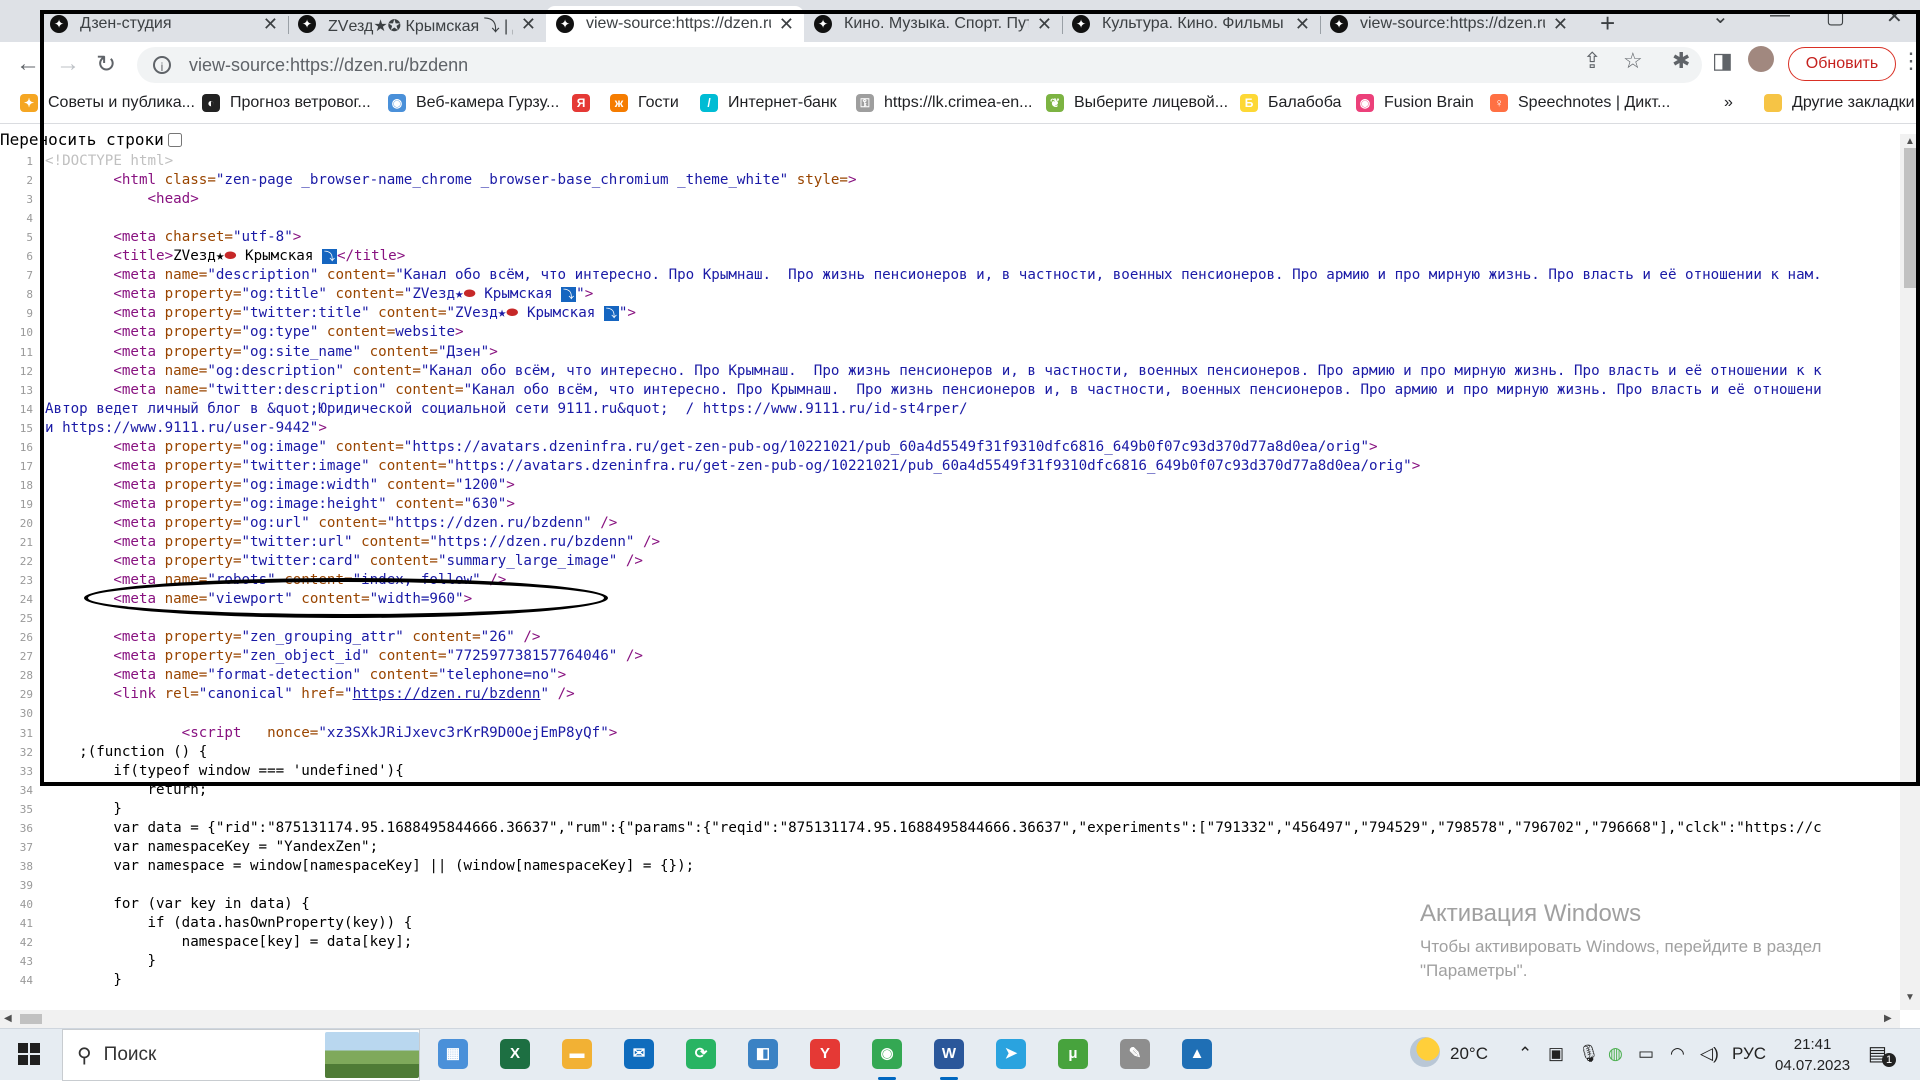 The height and width of the screenshot is (1081, 1920). Describe the element at coordinates (26, 428) in the screenshot. I see `line-number: 15` at that location.